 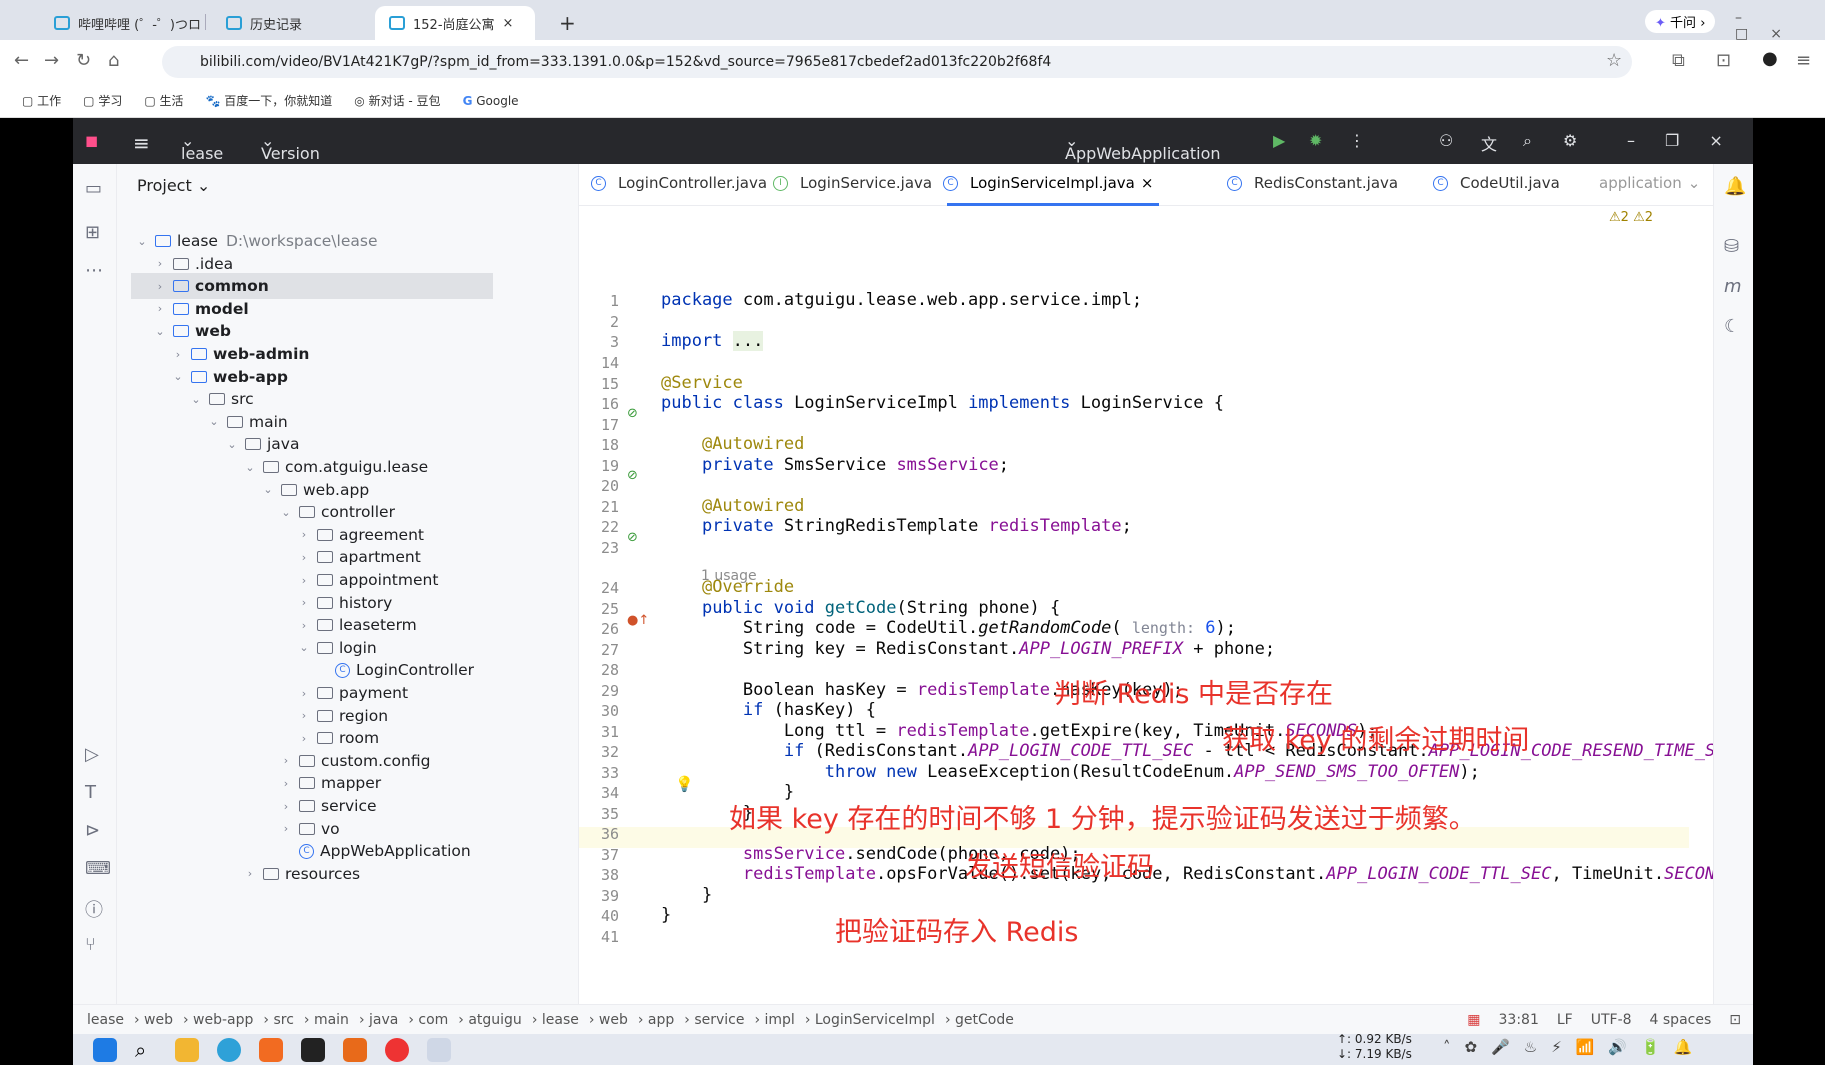 What do you see at coordinates (113, 60) in the screenshot?
I see `home-icon: ⌂` at bounding box center [113, 60].